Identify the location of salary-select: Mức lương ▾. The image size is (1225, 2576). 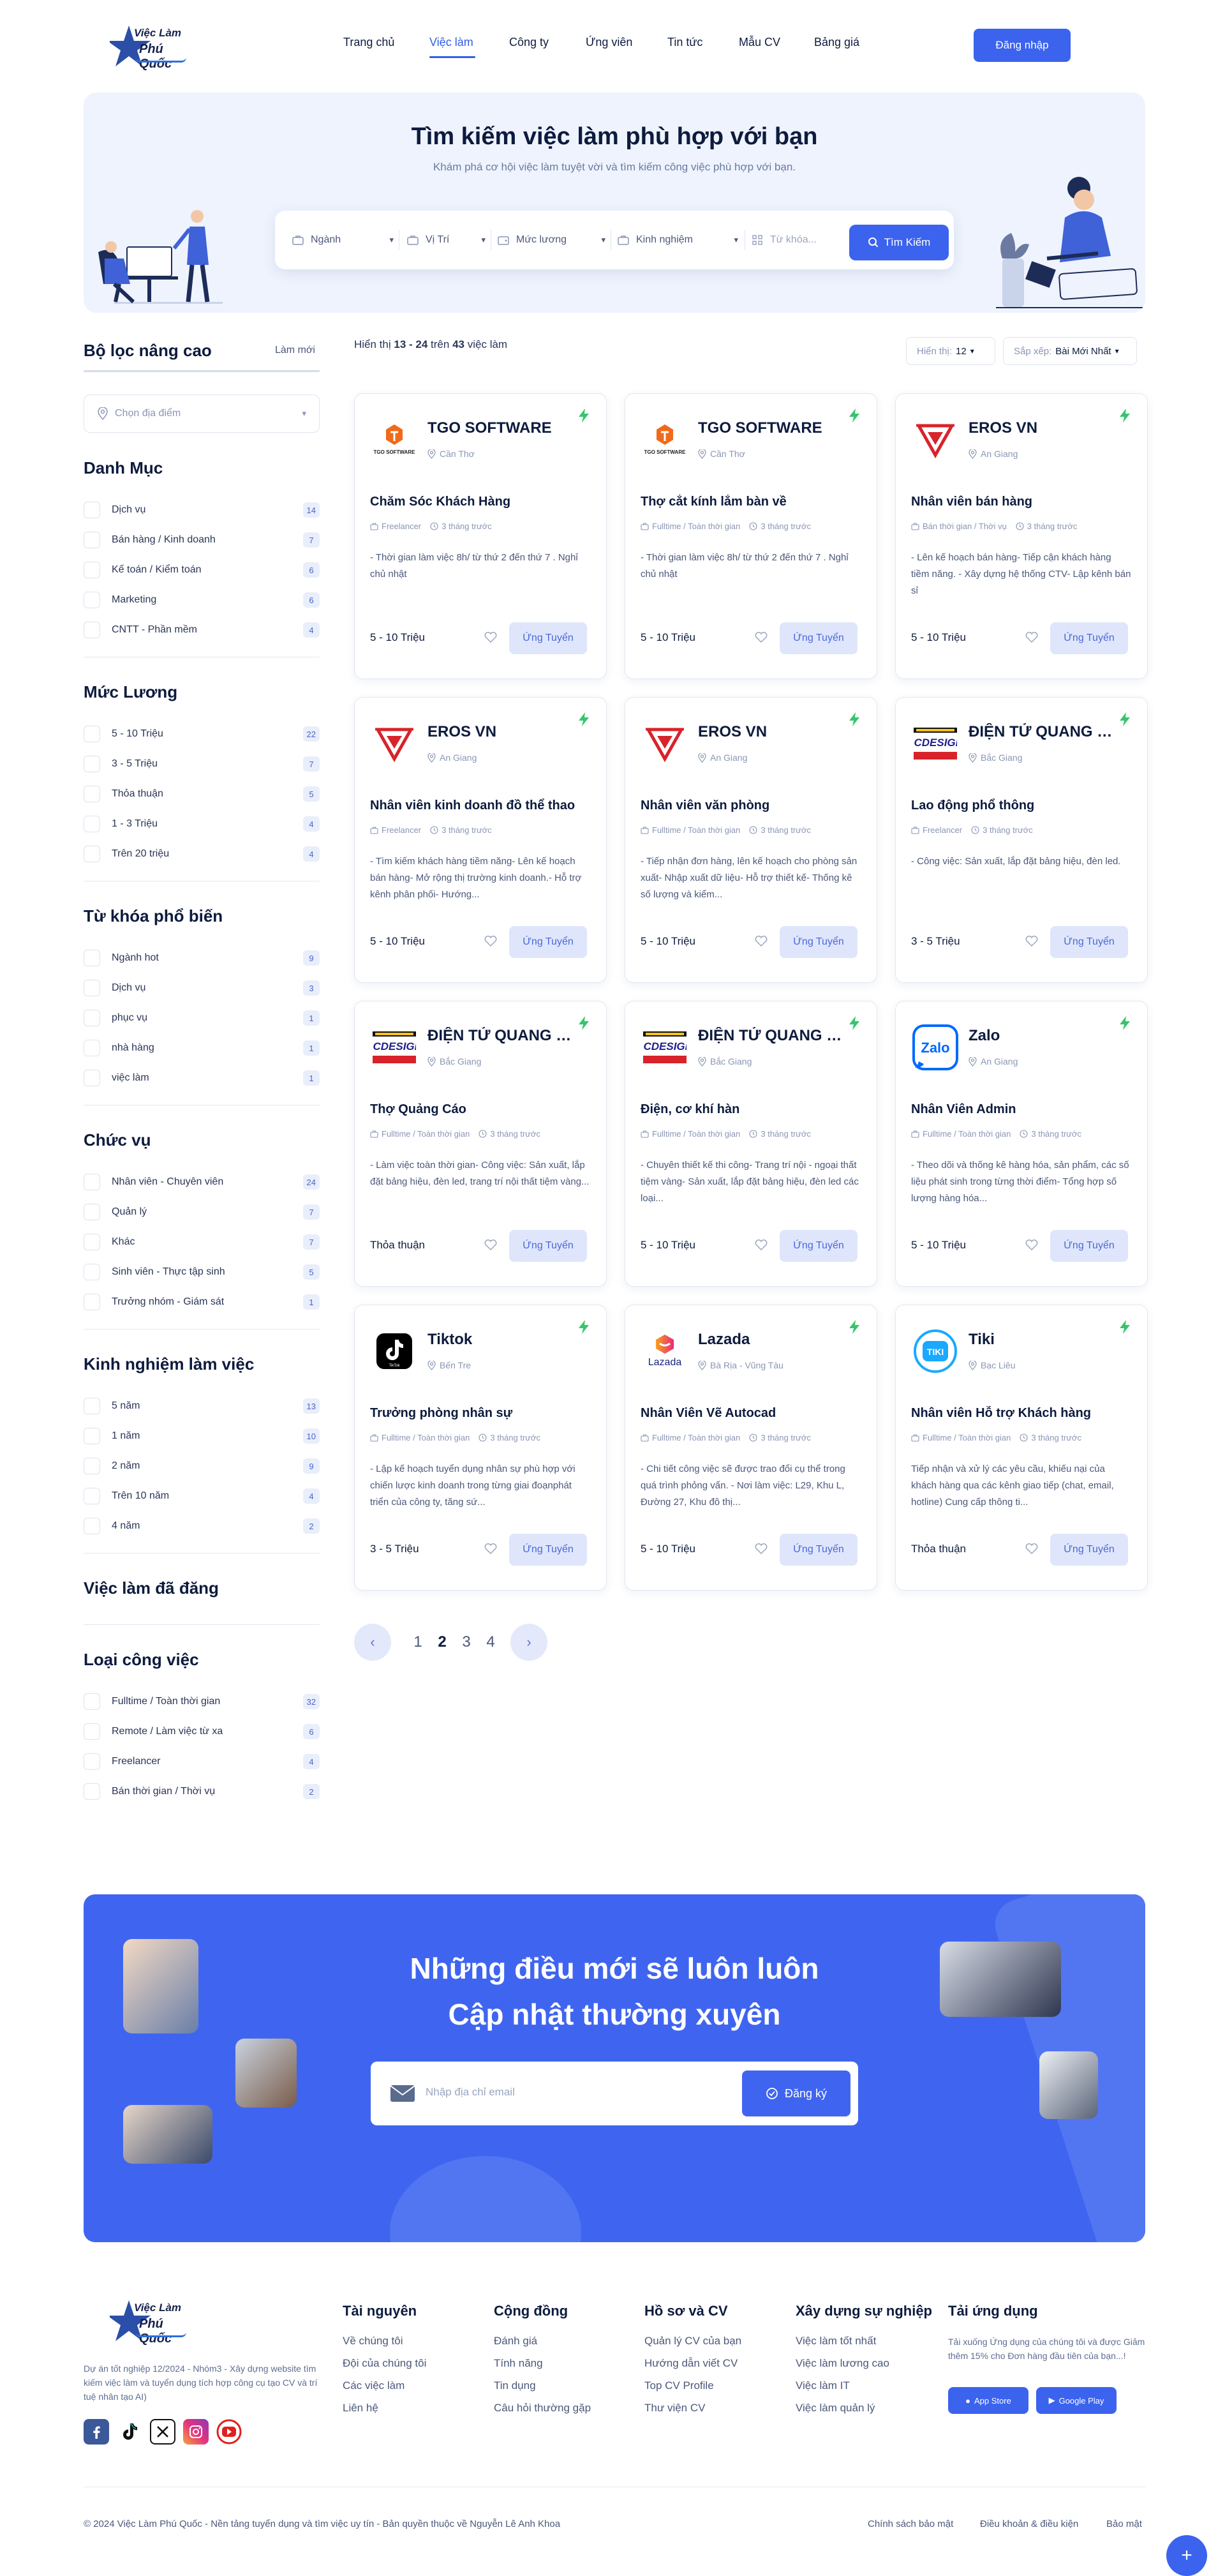
(551, 240).